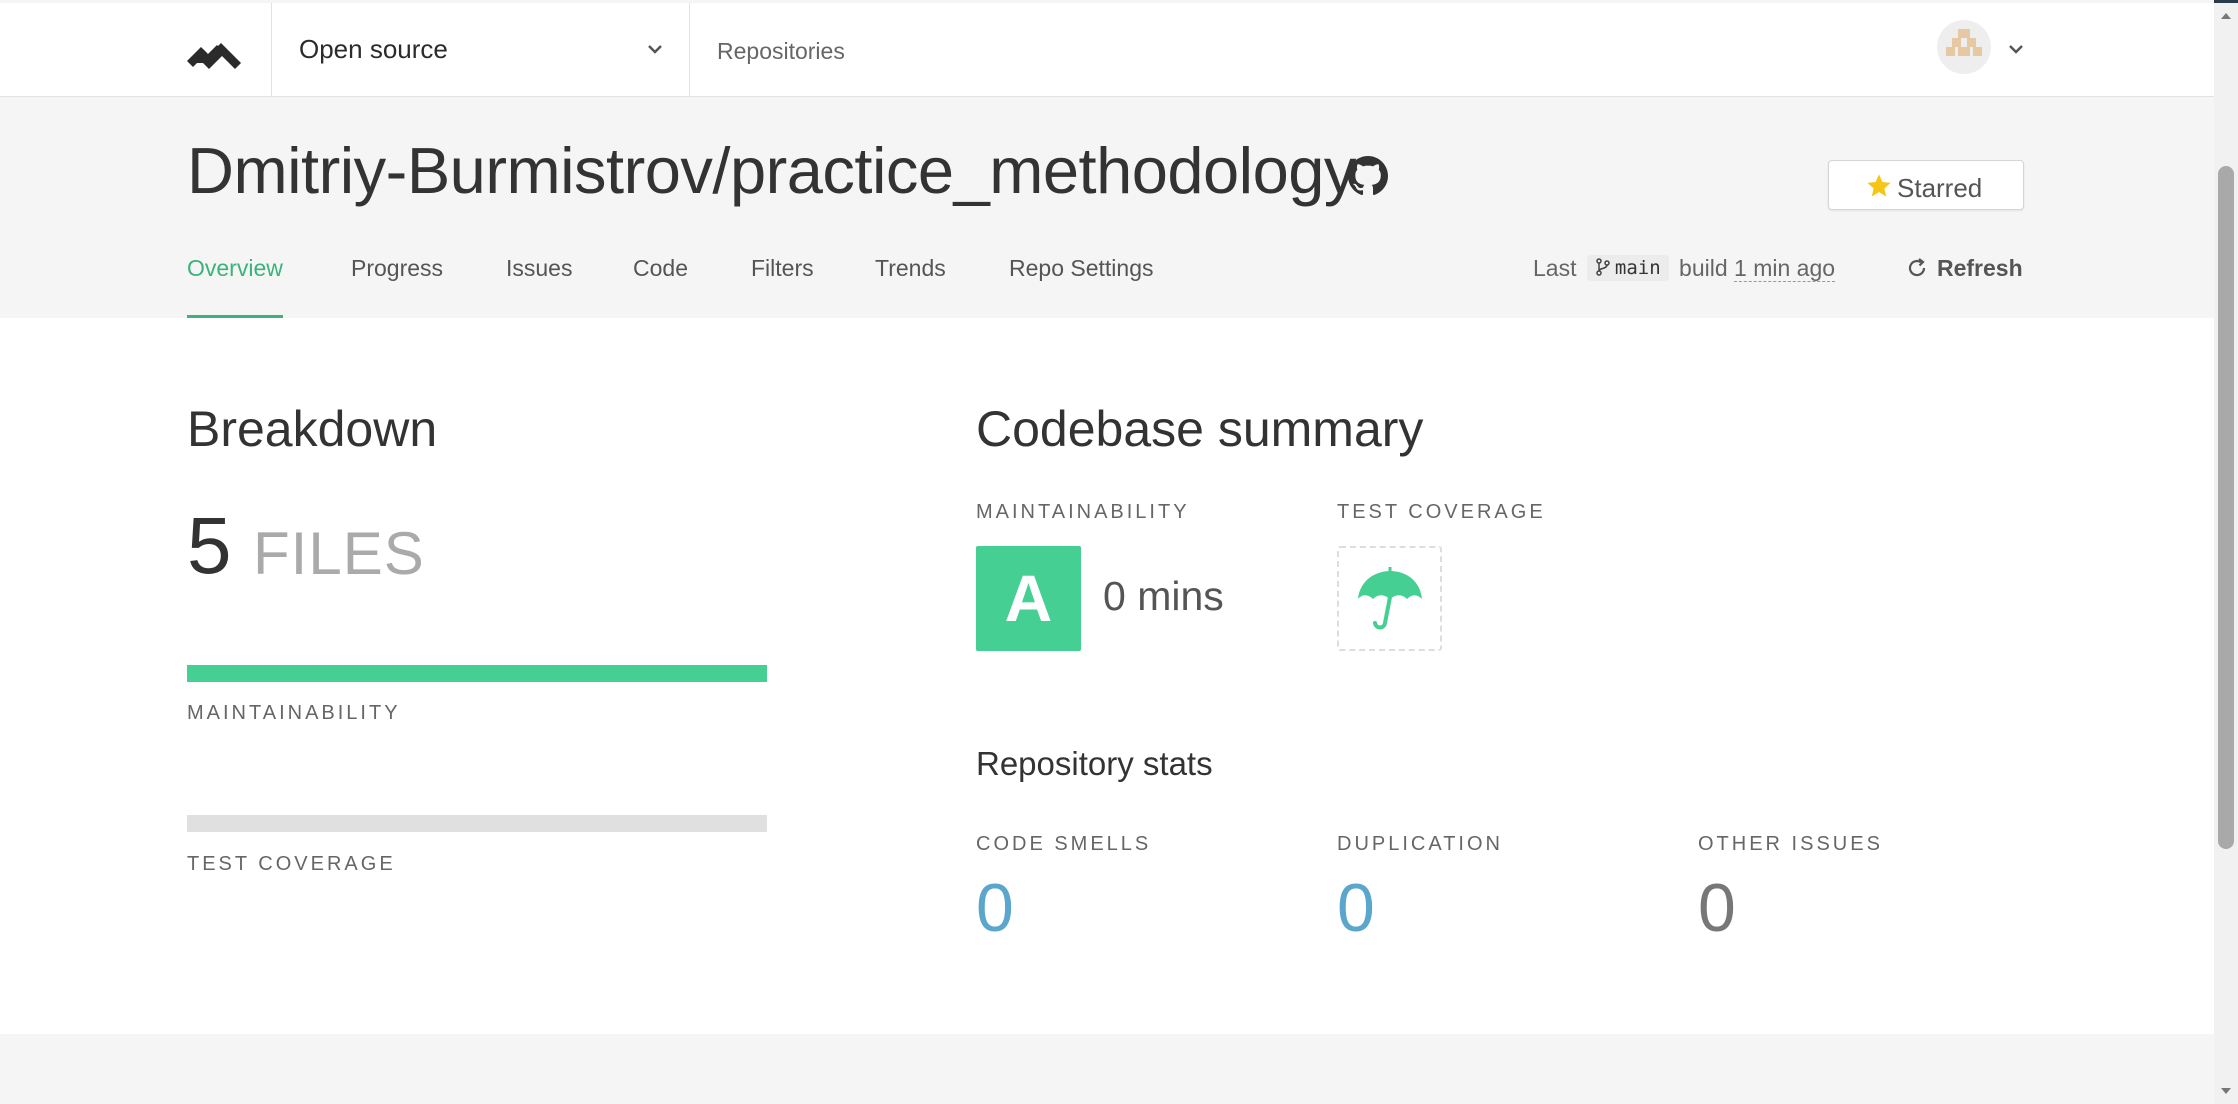 This screenshot has height=1104, width=2238. I want to click on test-coverage-box, so click(1389, 598).